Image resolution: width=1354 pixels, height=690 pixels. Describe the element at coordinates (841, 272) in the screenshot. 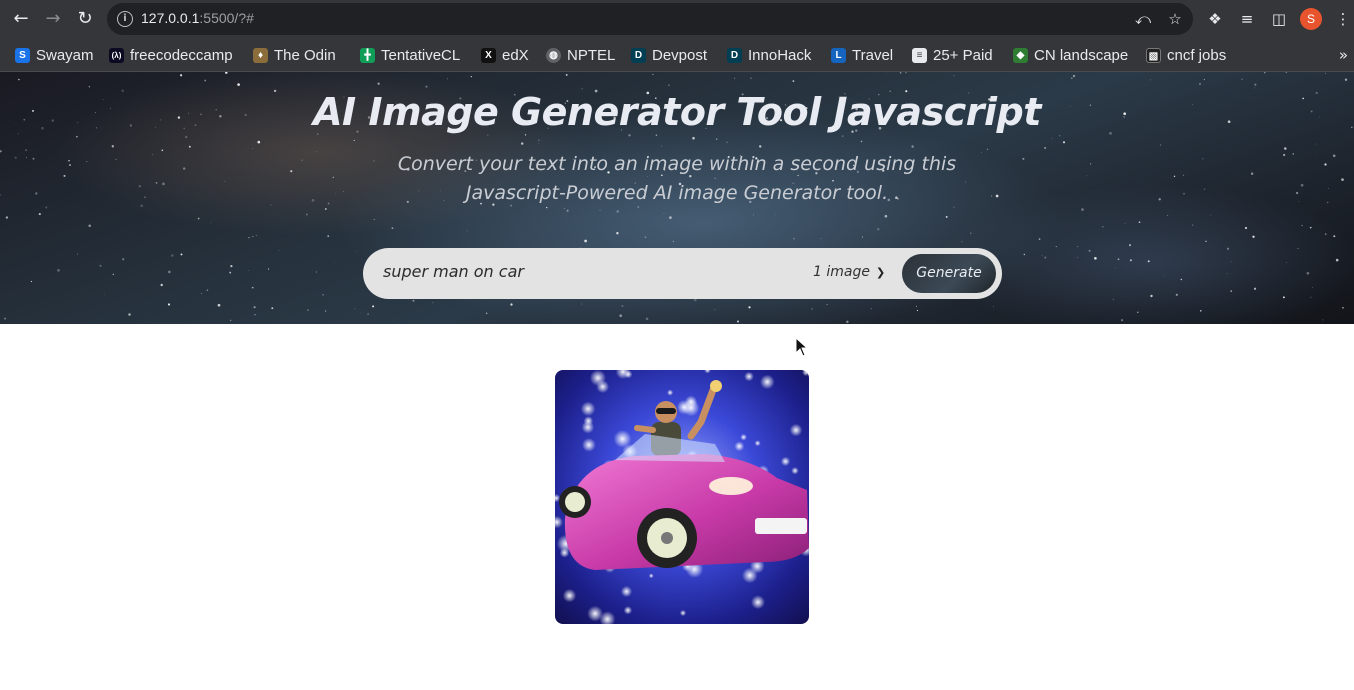

I see `image-count-value: 1 image` at that location.